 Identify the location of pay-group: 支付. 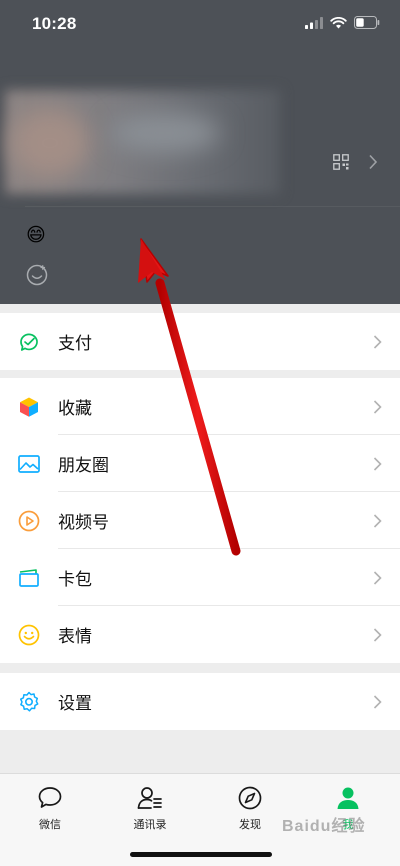
(200, 341).